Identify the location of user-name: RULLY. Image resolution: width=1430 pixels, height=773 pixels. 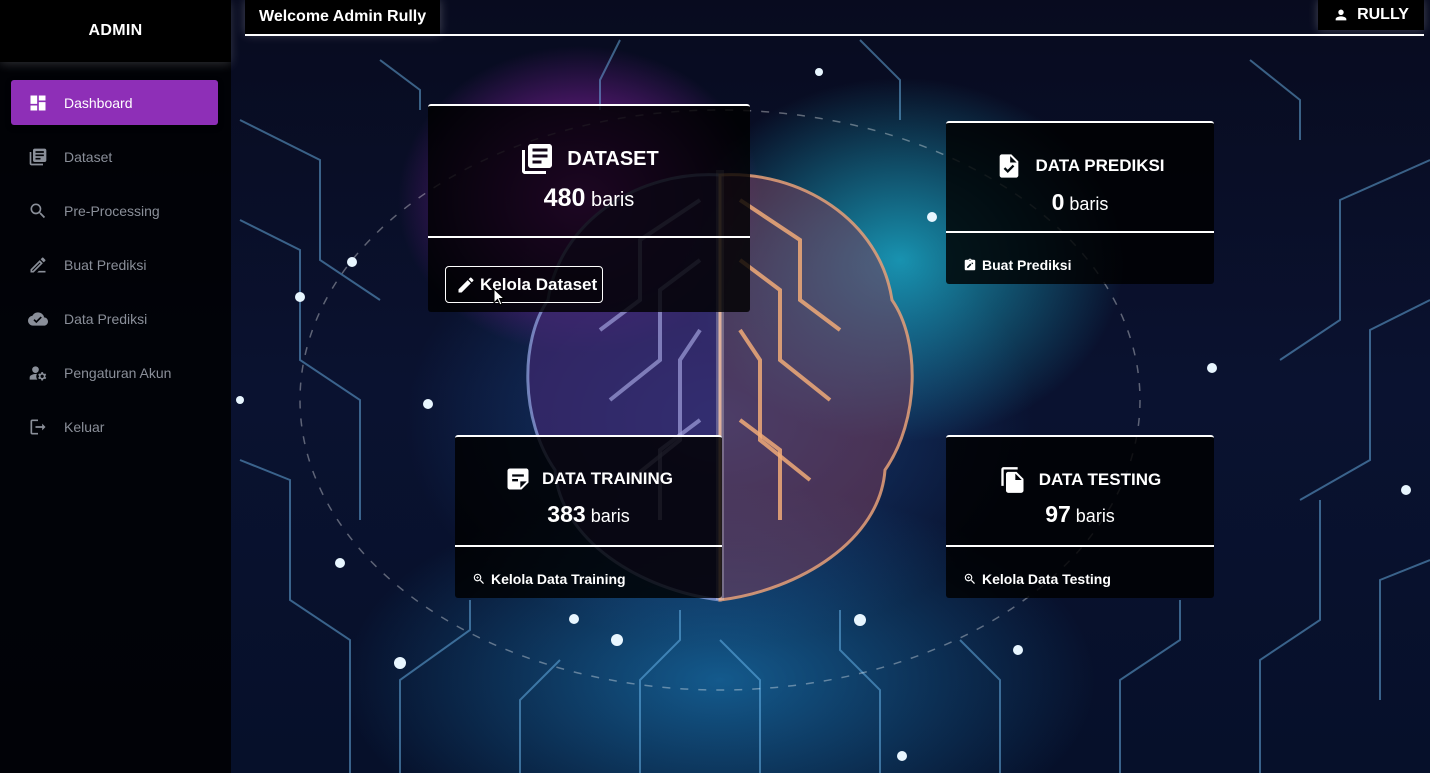
(1383, 14).